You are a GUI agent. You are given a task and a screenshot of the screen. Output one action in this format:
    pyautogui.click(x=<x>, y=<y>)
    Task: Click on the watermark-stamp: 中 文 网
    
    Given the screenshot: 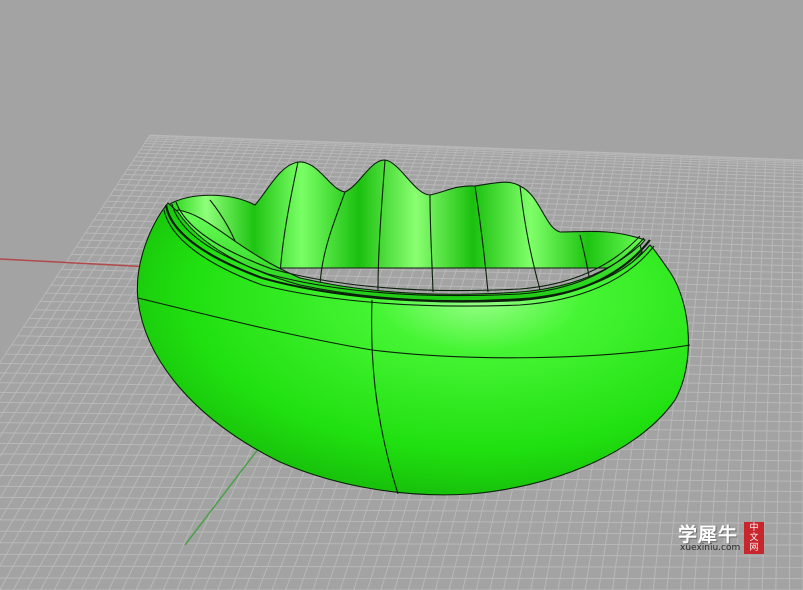 What is the action you would take?
    pyautogui.click(x=754, y=538)
    